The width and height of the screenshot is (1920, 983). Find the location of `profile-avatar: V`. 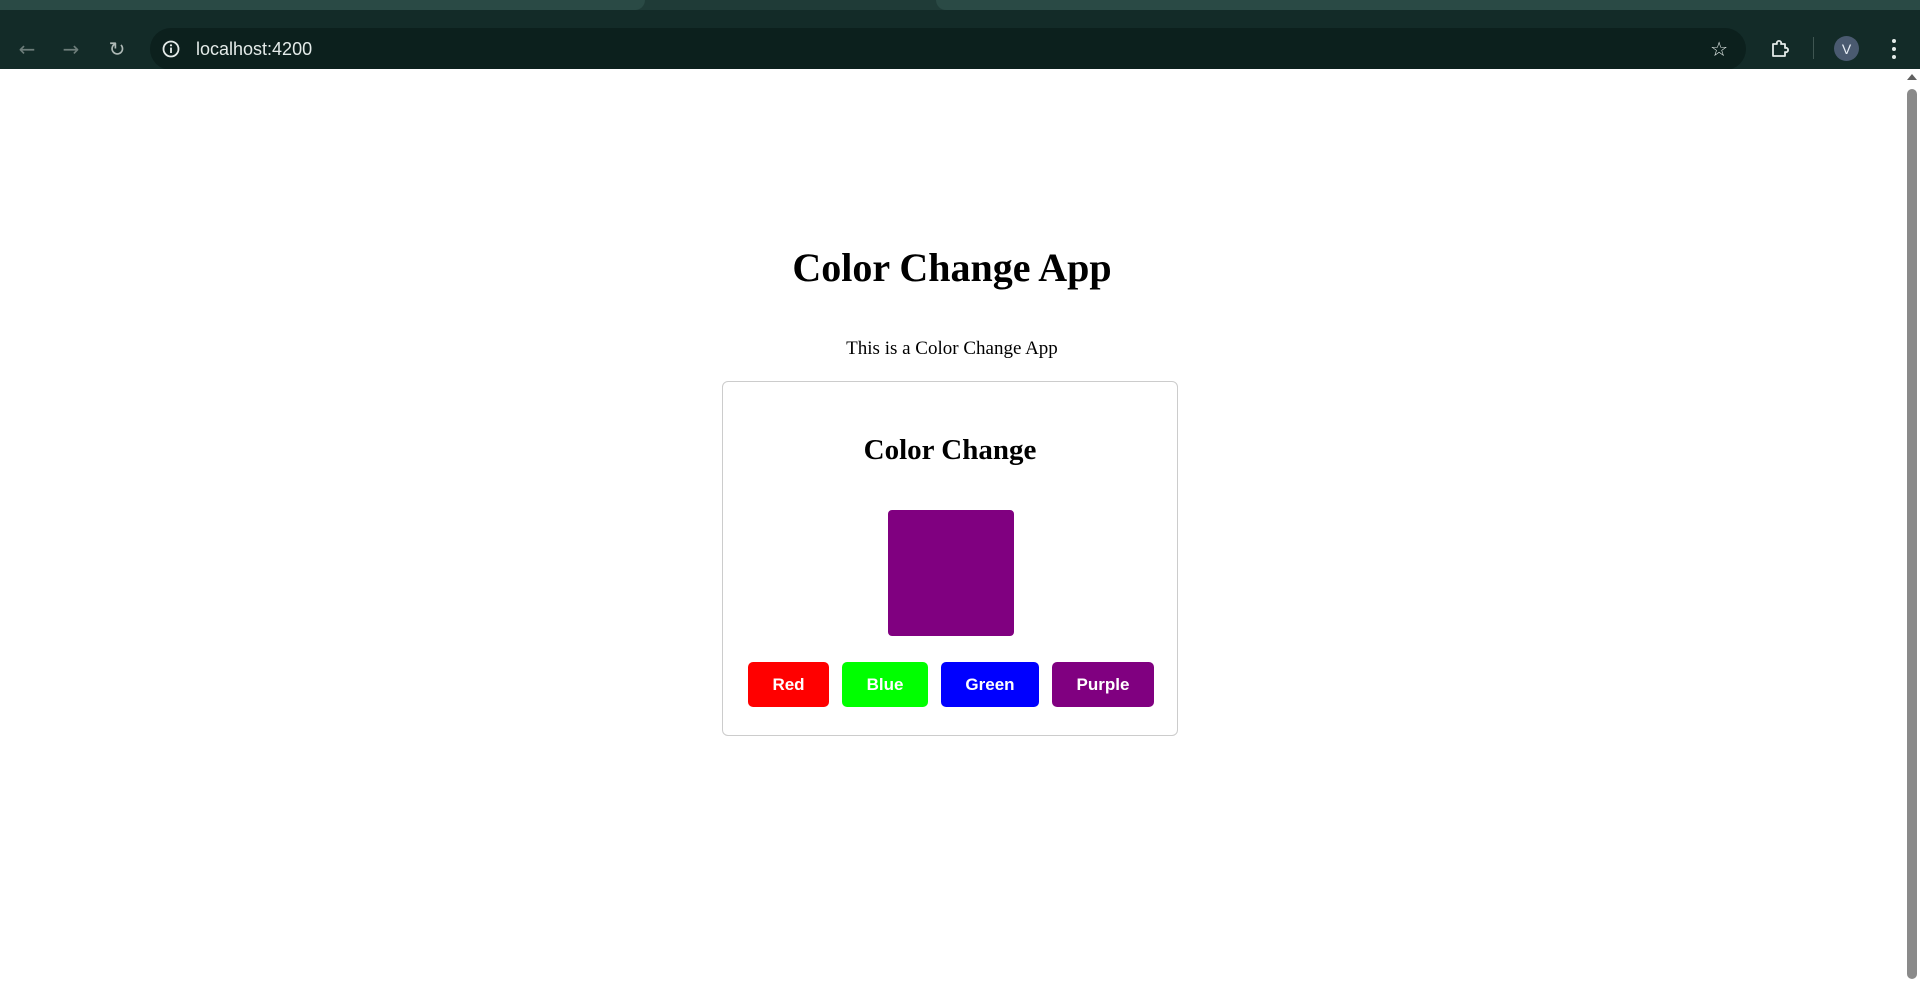

profile-avatar: V is located at coordinates (1846, 48).